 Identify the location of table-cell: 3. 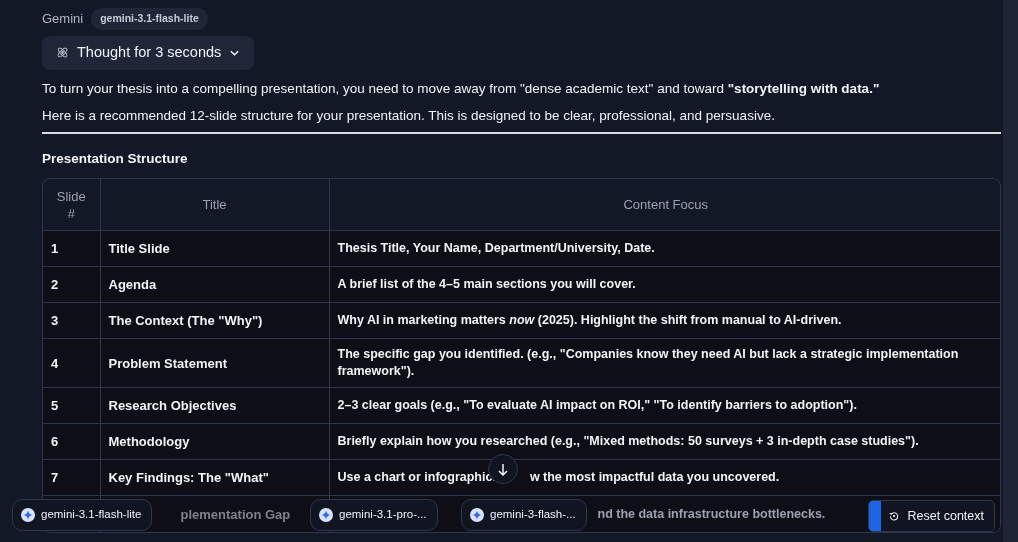
(71, 320).